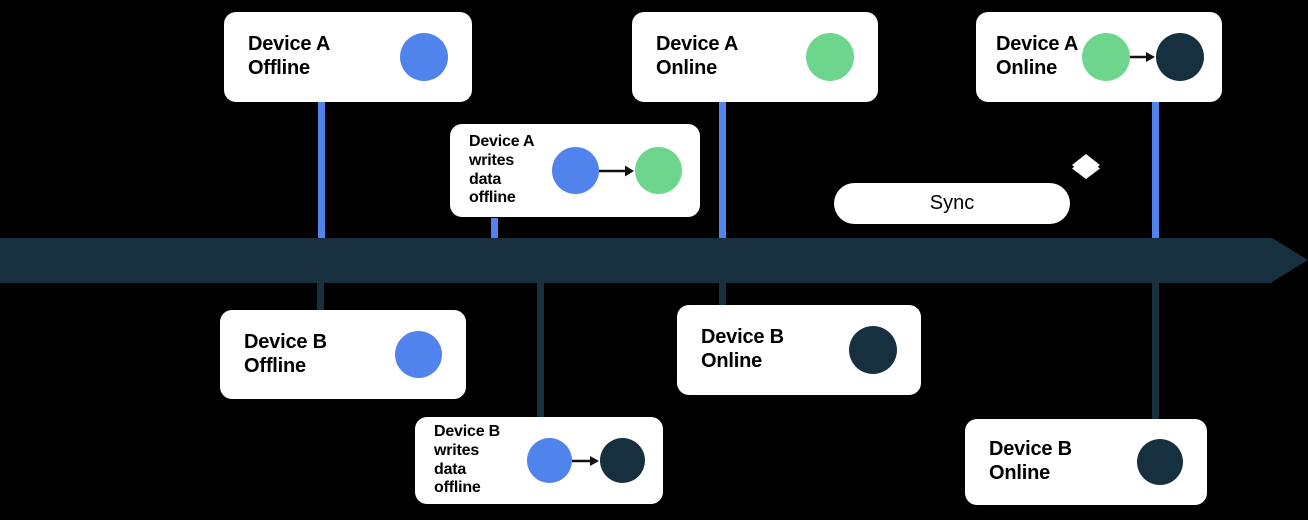  What do you see at coordinates (540, 350) in the screenshot?
I see `connector-device-b-writes` at bounding box center [540, 350].